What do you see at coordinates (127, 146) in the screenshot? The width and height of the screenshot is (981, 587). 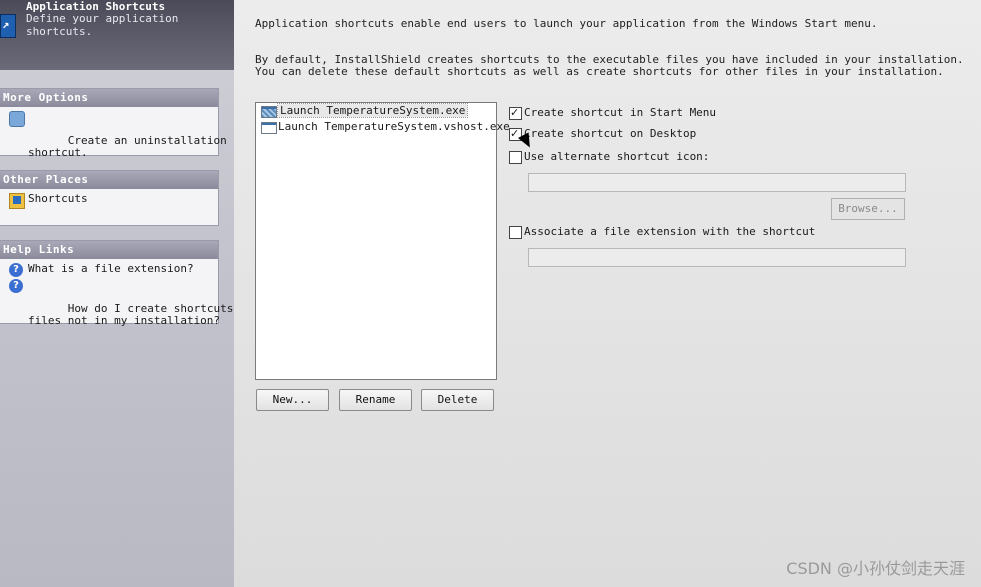 I see `create-uninstall-shortcut-label: Create an uninstallation shortcut.` at bounding box center [127, 146].